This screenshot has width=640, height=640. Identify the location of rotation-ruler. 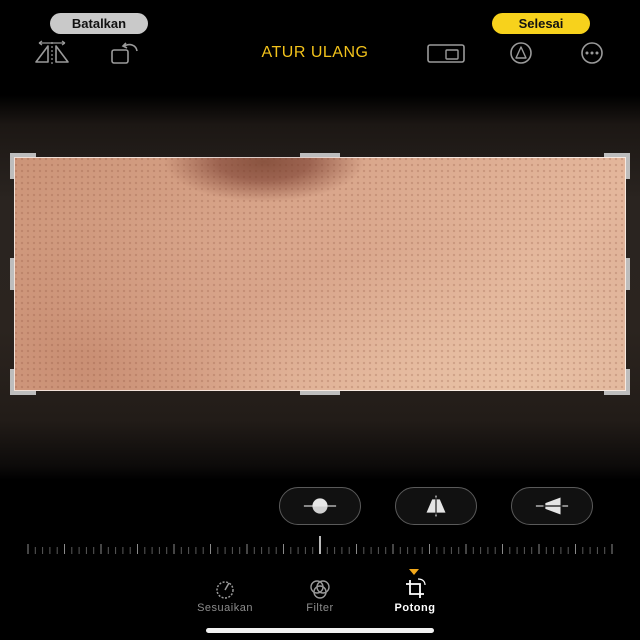
(320, 547).